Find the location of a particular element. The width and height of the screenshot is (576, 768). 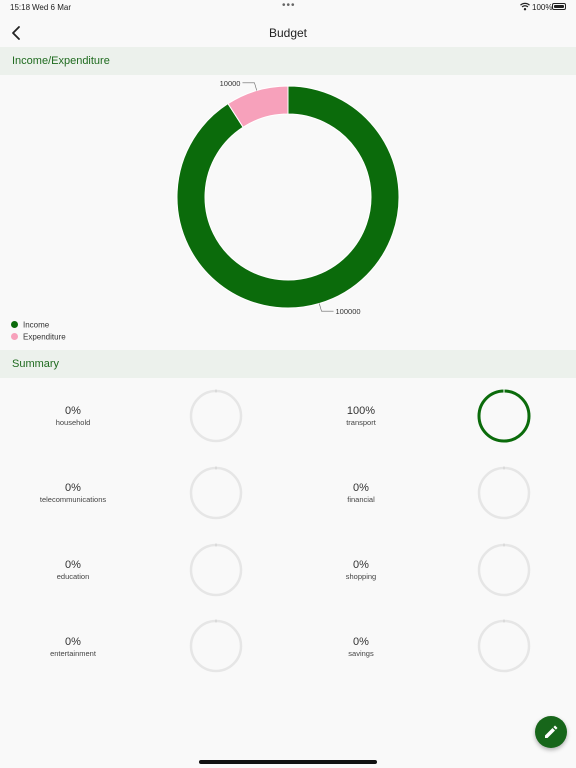

edit-fab-button is located at coordinates (551, 732).